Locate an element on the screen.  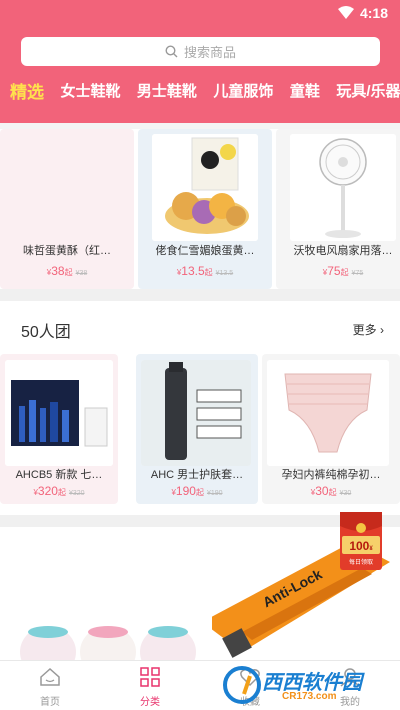
product-card: 孕妇内裤纯棉孕初… ¥30起 ¥30 is located at coordinates (331, 429).